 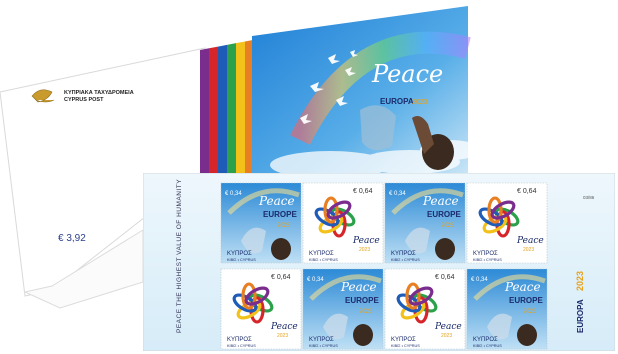 I want to click on color-stripes, so click(x=227, y=109).